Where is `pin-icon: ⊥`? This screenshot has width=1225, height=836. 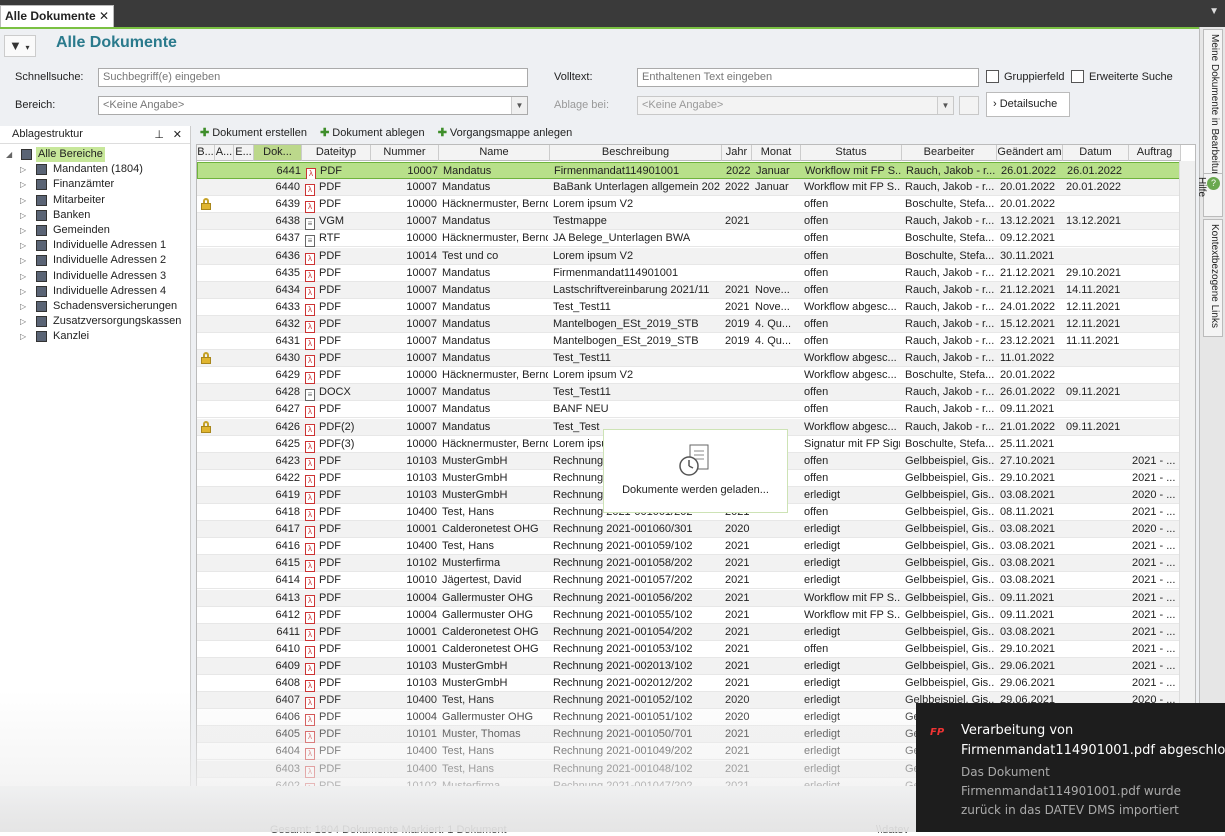 pin-icon: ⊥ is located at coordinates (159, 134).